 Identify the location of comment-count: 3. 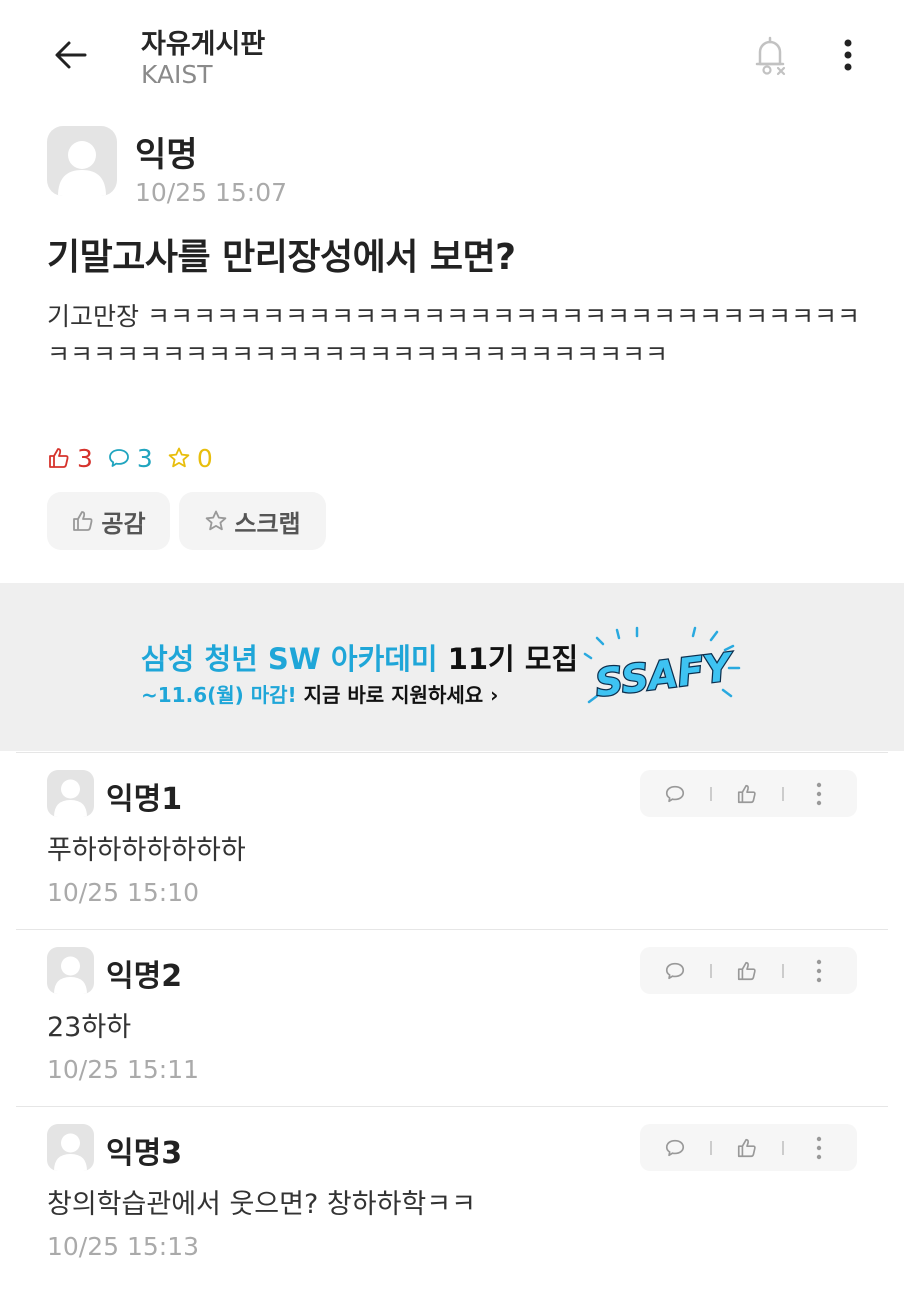
(130, 458).